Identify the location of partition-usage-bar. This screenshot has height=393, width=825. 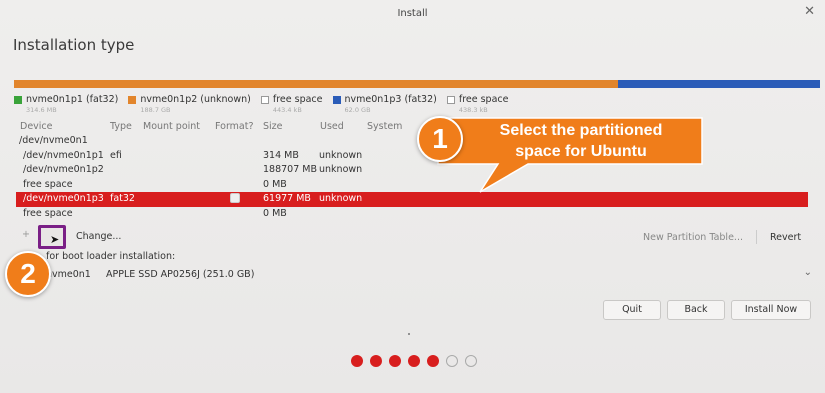
(417, 84).